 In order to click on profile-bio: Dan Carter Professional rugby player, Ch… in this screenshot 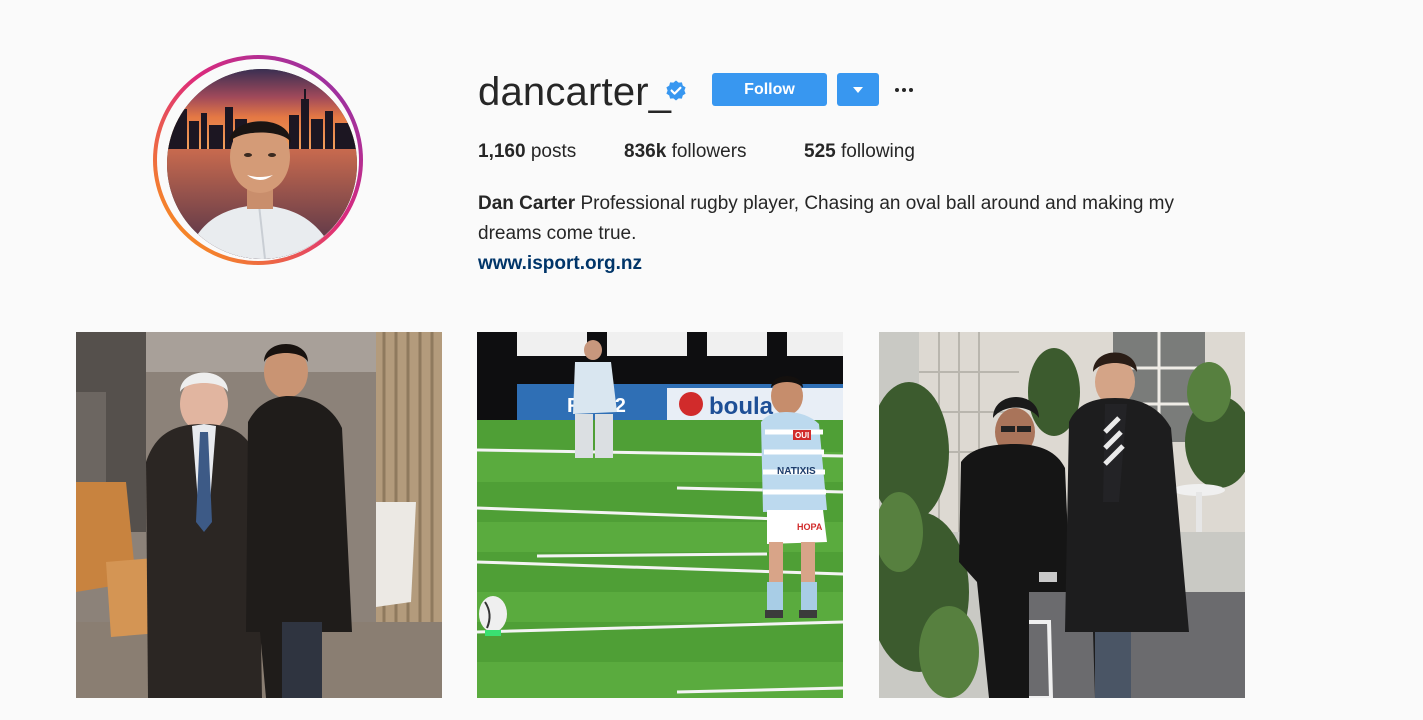, I will do `click(858, 219)`.